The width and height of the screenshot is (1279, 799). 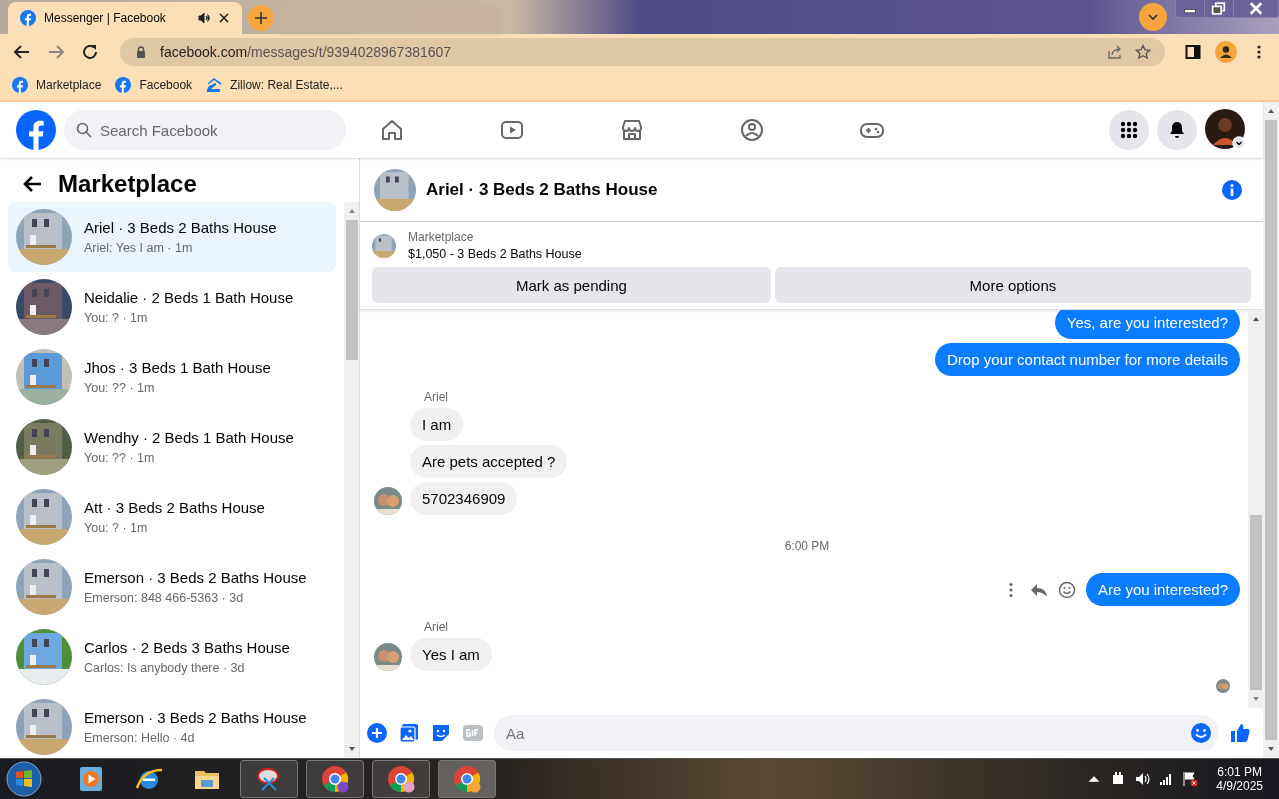 I want to click on tab-title: Messenger | Facebook, so click(x=105, y=18).